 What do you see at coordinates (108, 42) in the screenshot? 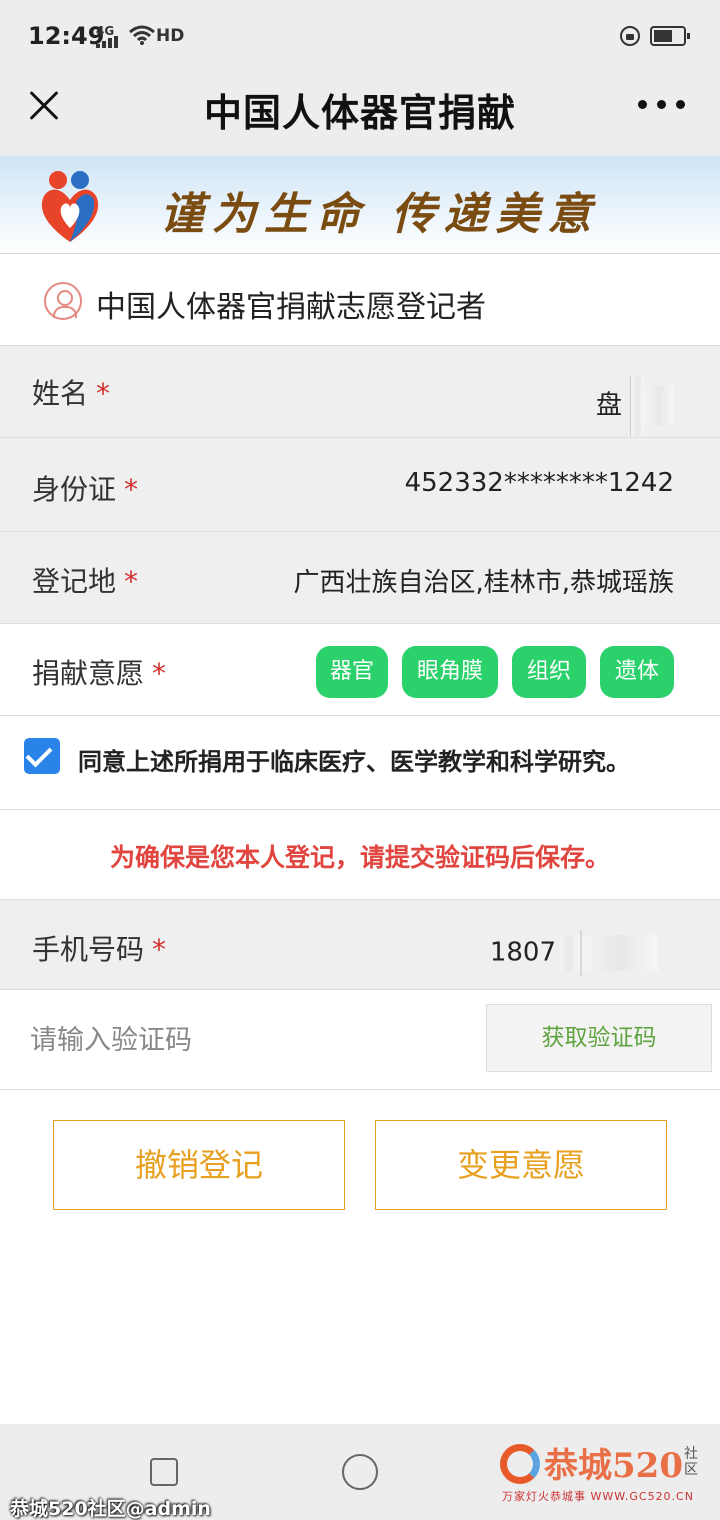
I see `signal-icon` at bounding box center [108, 42].